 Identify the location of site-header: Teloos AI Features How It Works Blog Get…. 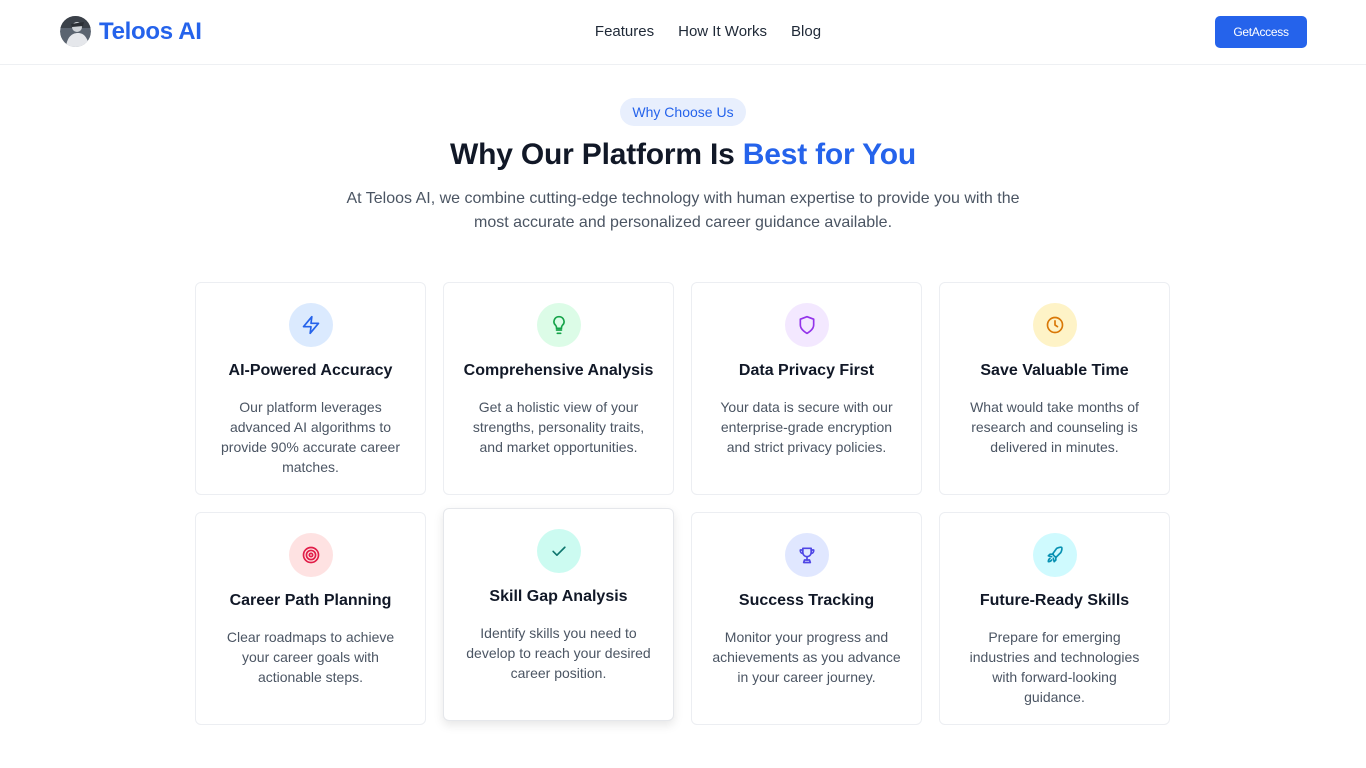
(683, 32).